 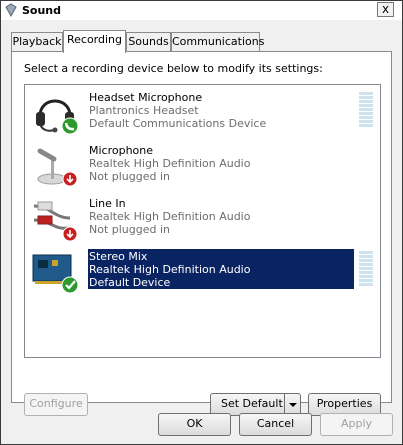 I want to click on device-status: Default Device, so click(x=130, y=282).